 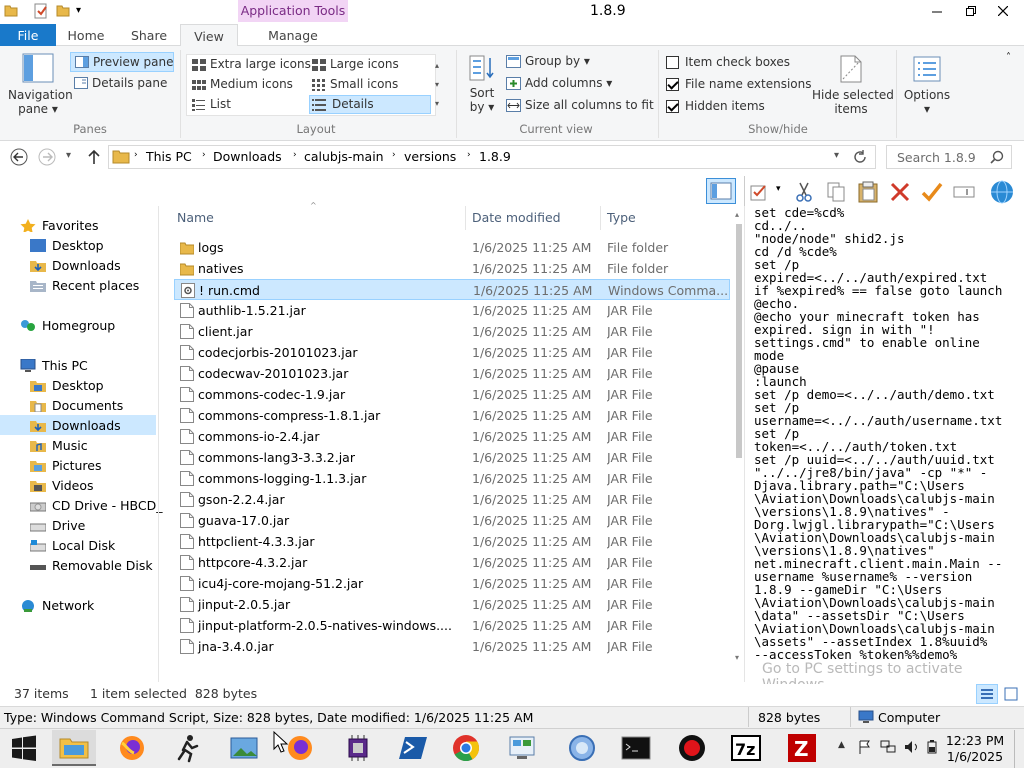 What do you see at coordinates (74, 748) in the screenshot?
I see `taskbar-file-explorer` at bounding box center [74, 748].